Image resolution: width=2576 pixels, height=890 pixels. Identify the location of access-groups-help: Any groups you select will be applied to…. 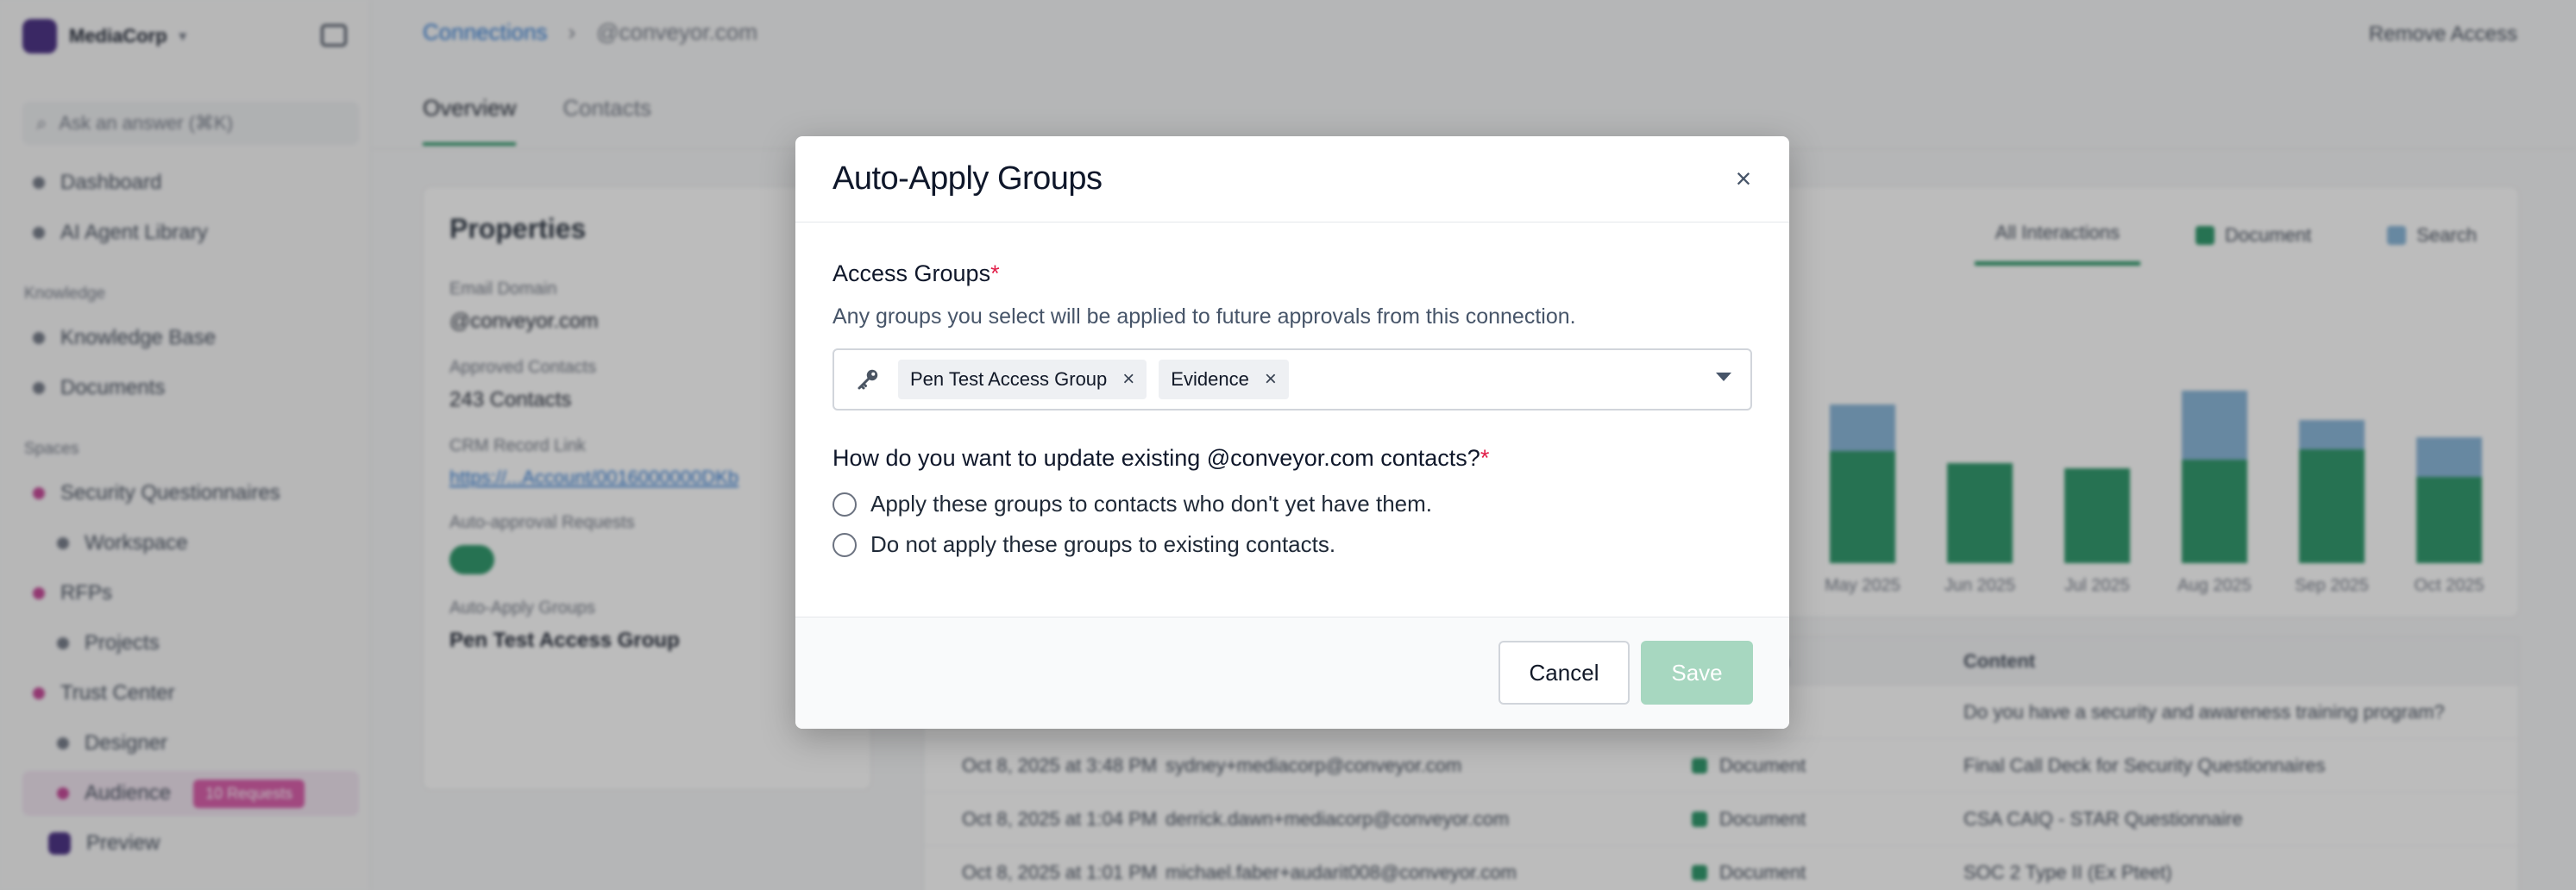
(1204, 316).